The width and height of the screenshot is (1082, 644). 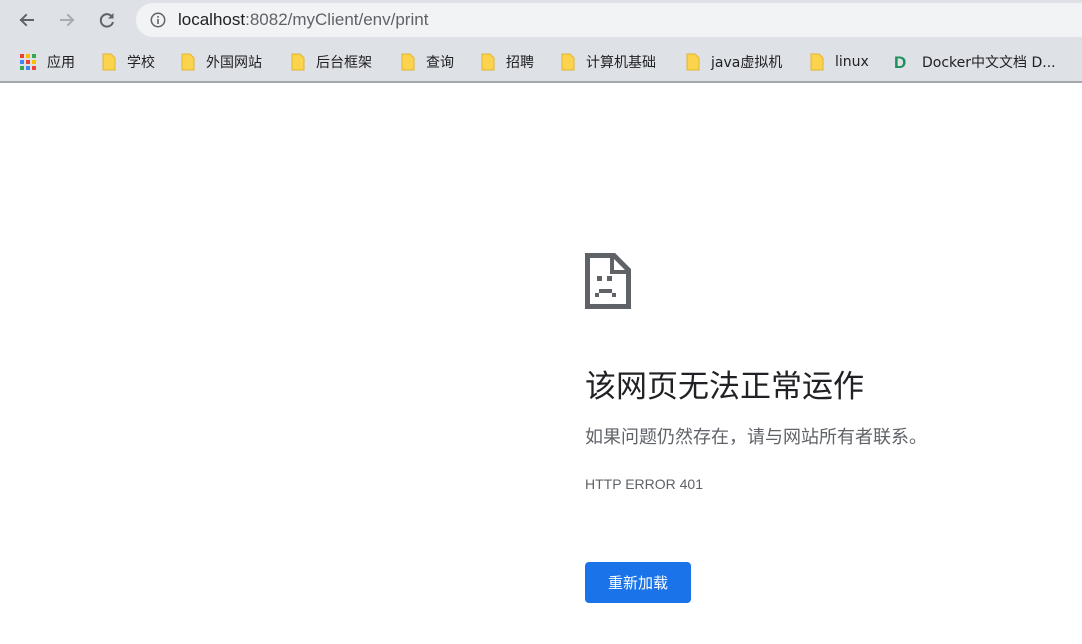 I want to click on bookmark-label: 计算机基础, so click(x=621, y=63).